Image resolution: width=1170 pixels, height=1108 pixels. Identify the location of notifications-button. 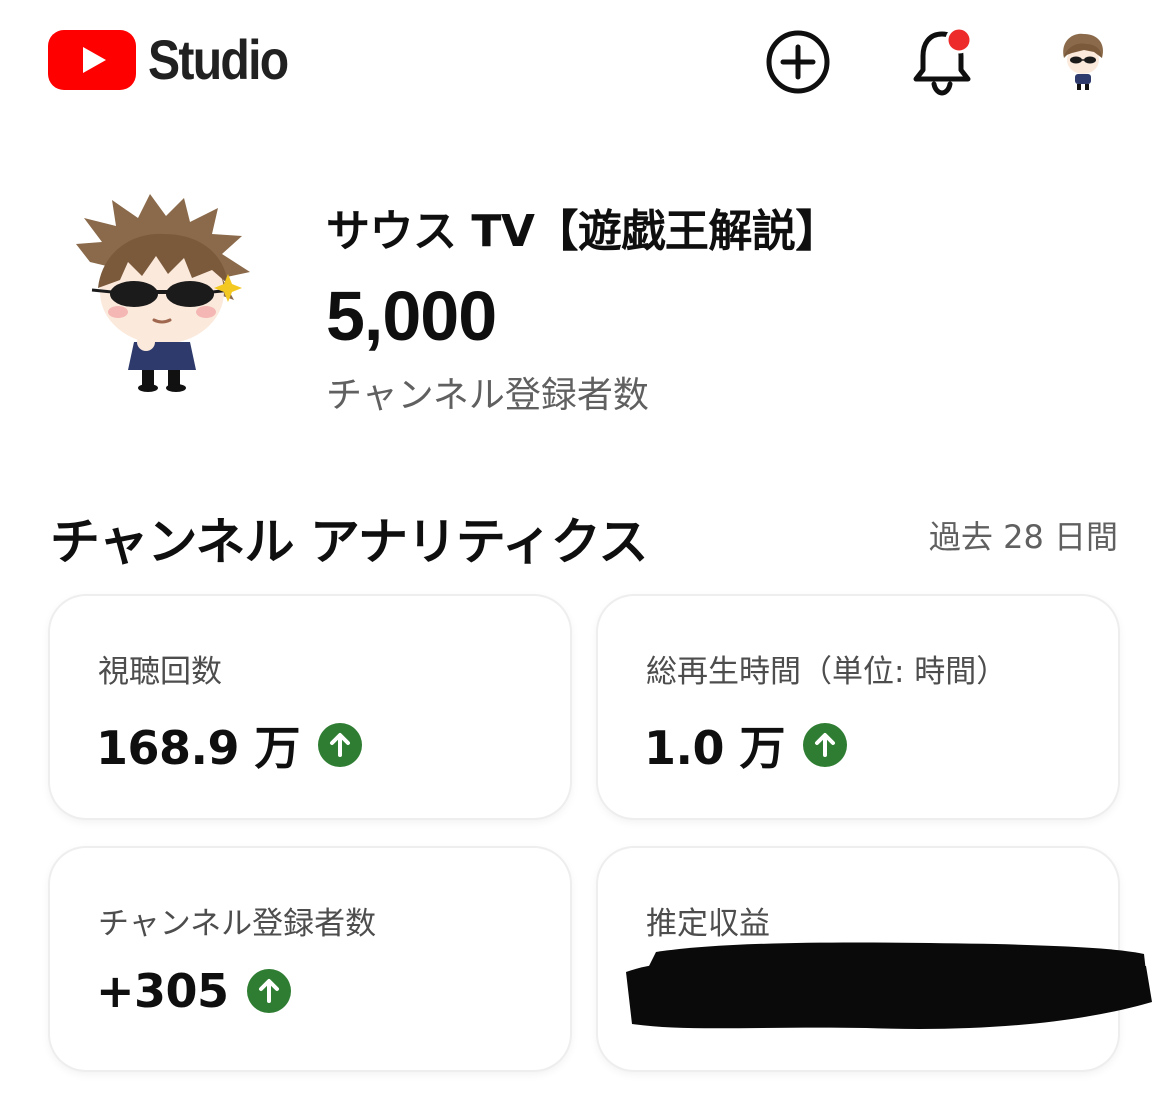
(942, 62).